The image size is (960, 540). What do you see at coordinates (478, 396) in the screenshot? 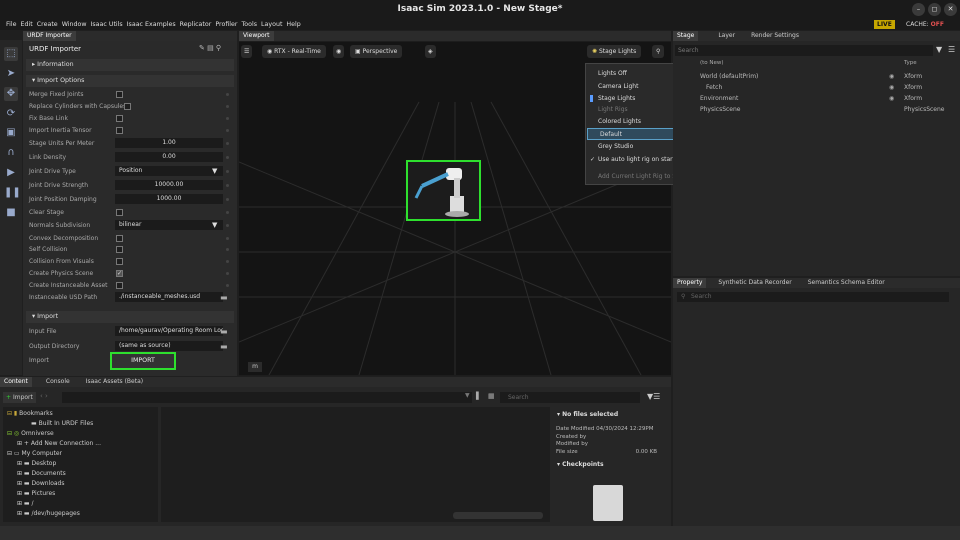
I see `bookmark-icon: ▌` at bounding box center [478, 396].